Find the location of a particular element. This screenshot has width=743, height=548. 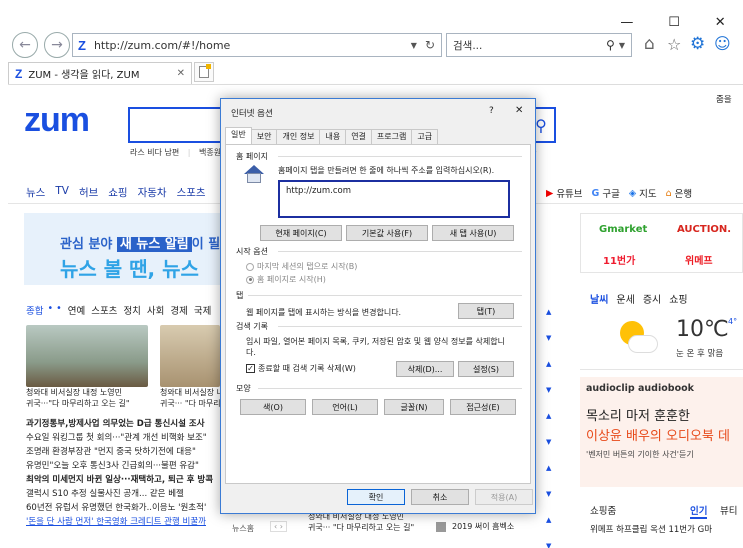

home-icon: ⌂ is located at coordinates (649, 44).